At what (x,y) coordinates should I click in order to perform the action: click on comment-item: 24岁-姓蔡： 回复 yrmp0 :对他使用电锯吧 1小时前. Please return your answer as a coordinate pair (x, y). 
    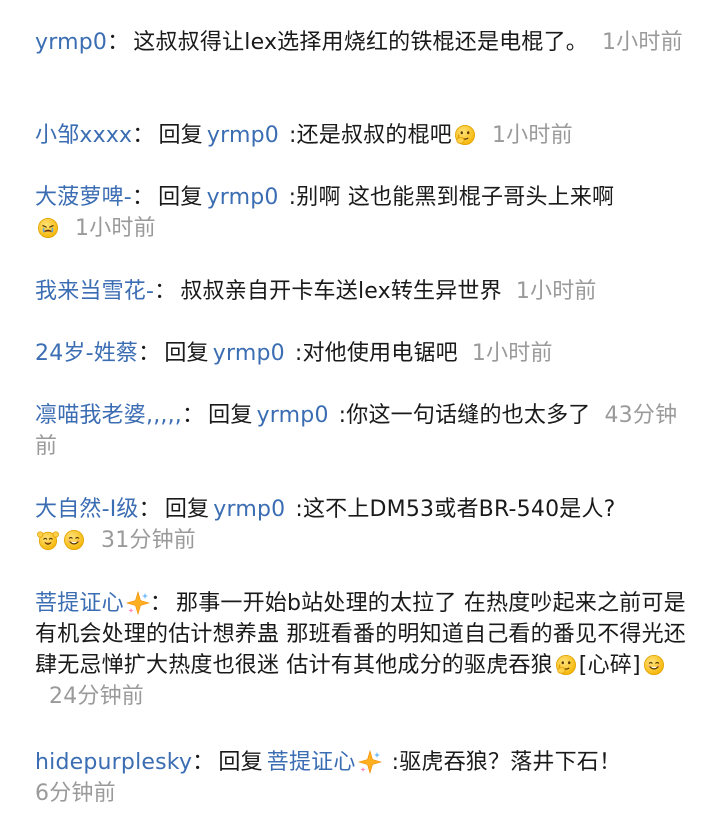
    Looking at the image, I should click on (362, 353).